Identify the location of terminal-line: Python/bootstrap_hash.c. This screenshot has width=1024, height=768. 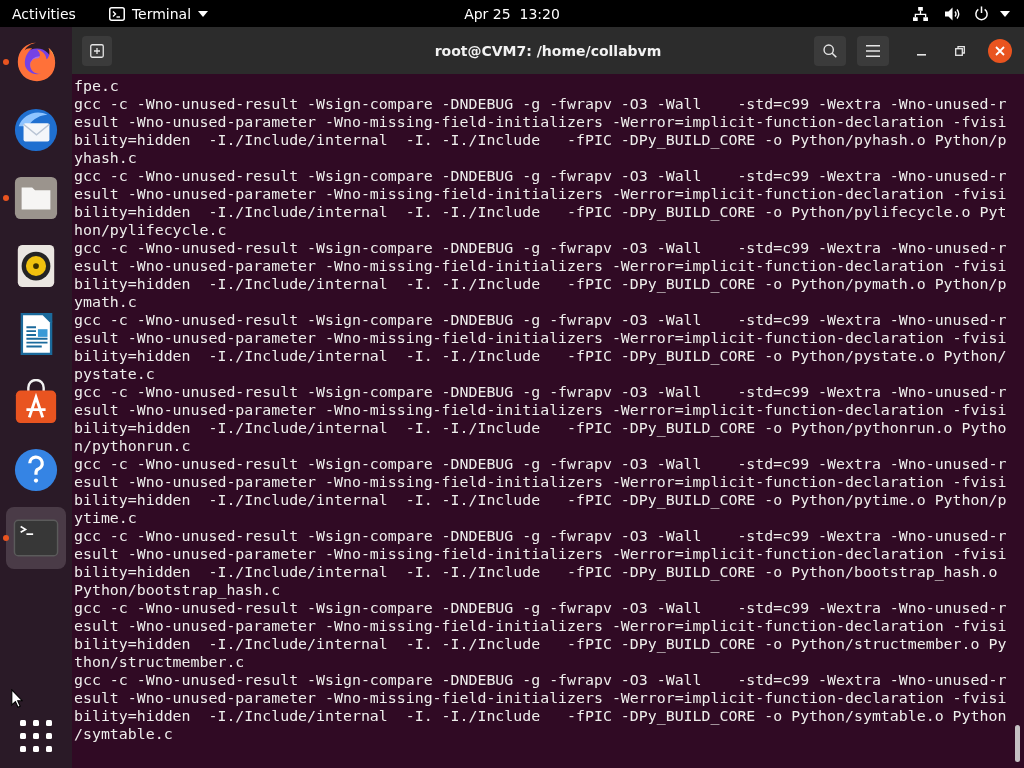
(177, 590).